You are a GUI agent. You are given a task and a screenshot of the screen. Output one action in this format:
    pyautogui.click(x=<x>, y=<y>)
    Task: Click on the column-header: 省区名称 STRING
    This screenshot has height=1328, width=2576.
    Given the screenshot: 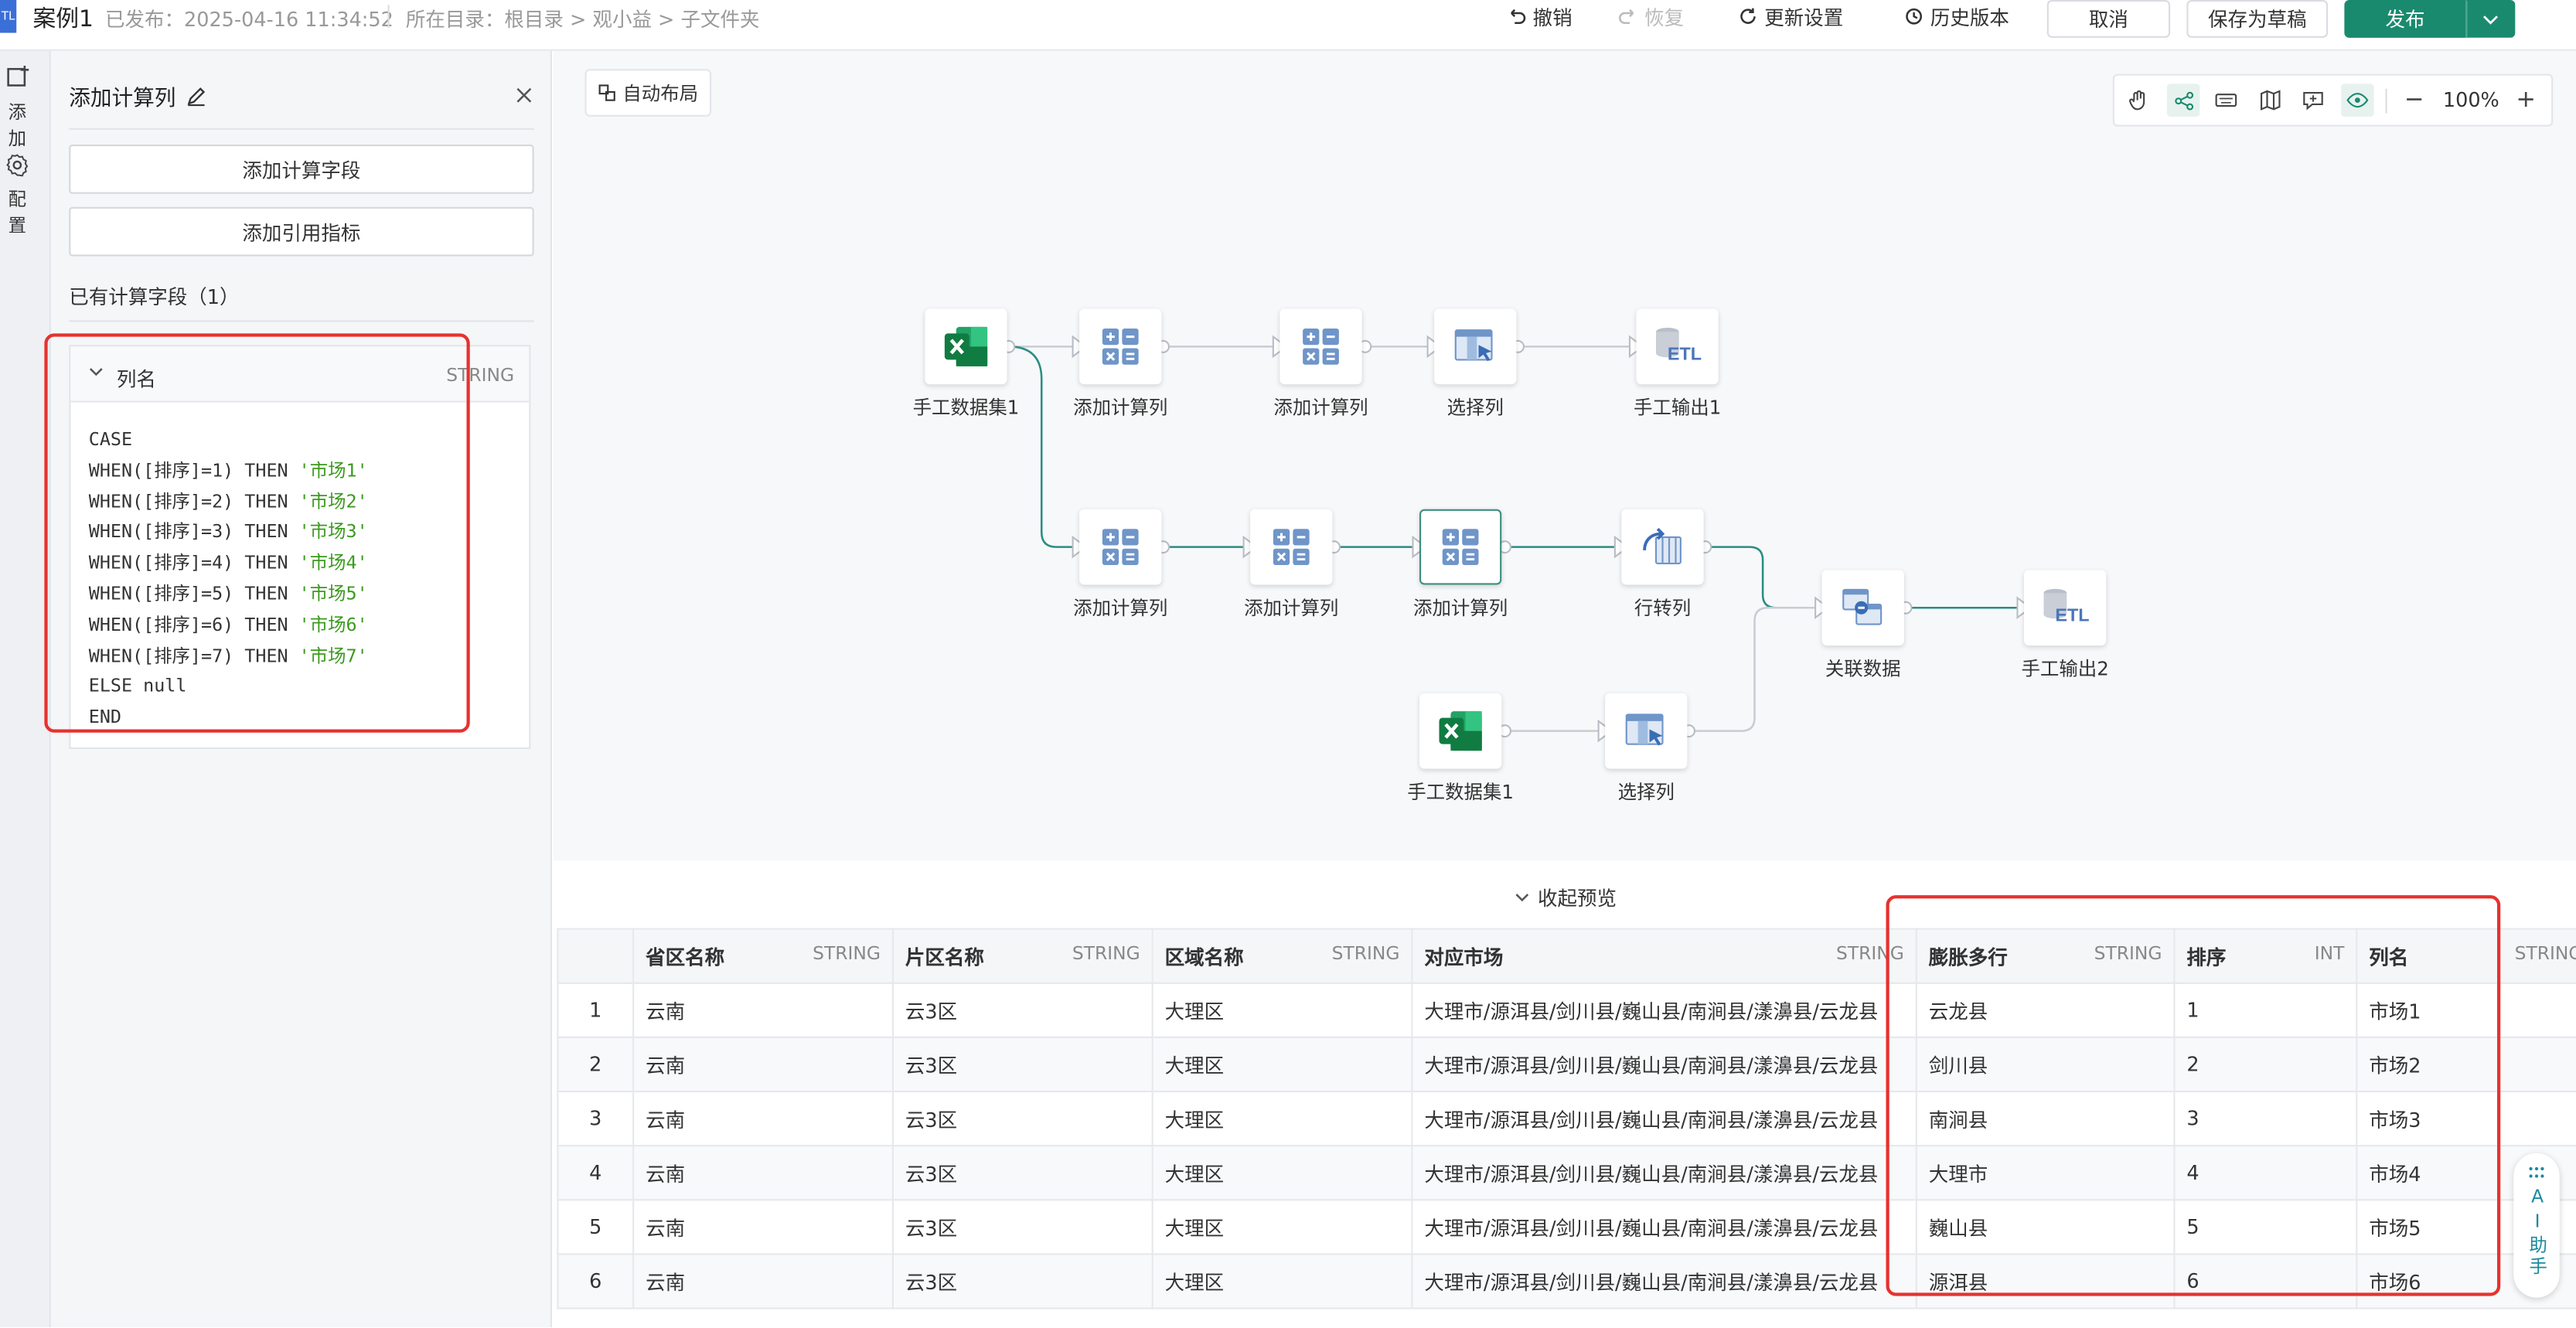 What is the action you would take?
    pyautogui.click(x=763, y=956)
    